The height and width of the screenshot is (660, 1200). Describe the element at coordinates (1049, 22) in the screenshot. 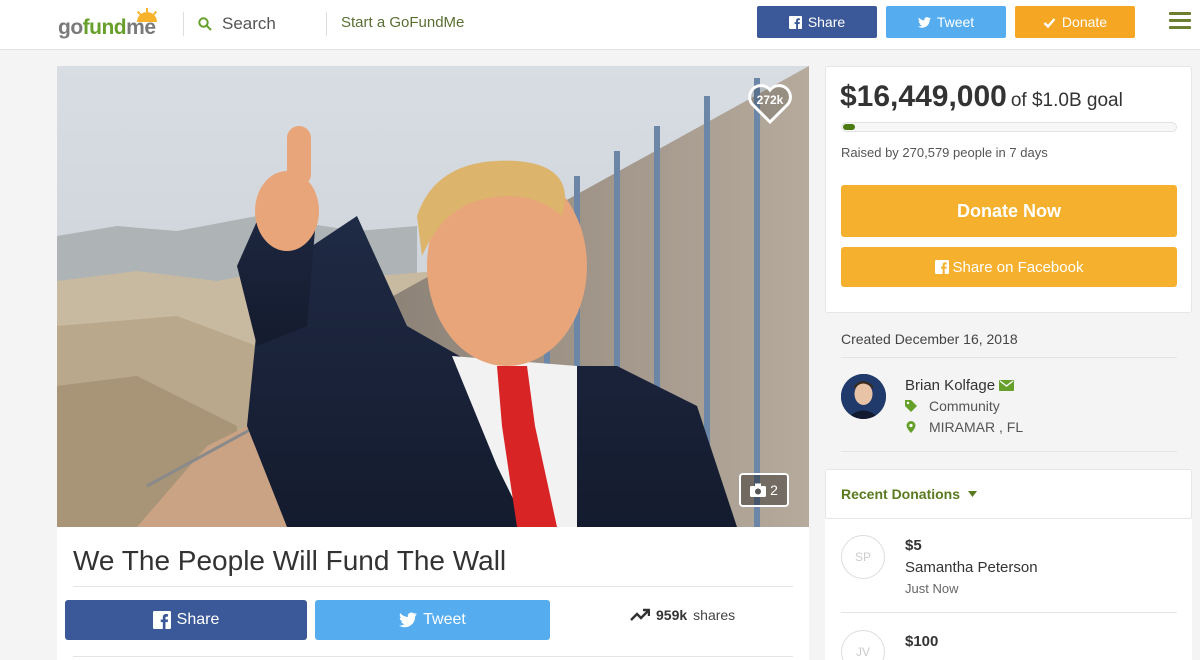

I see `checkmark-icon` at that location.